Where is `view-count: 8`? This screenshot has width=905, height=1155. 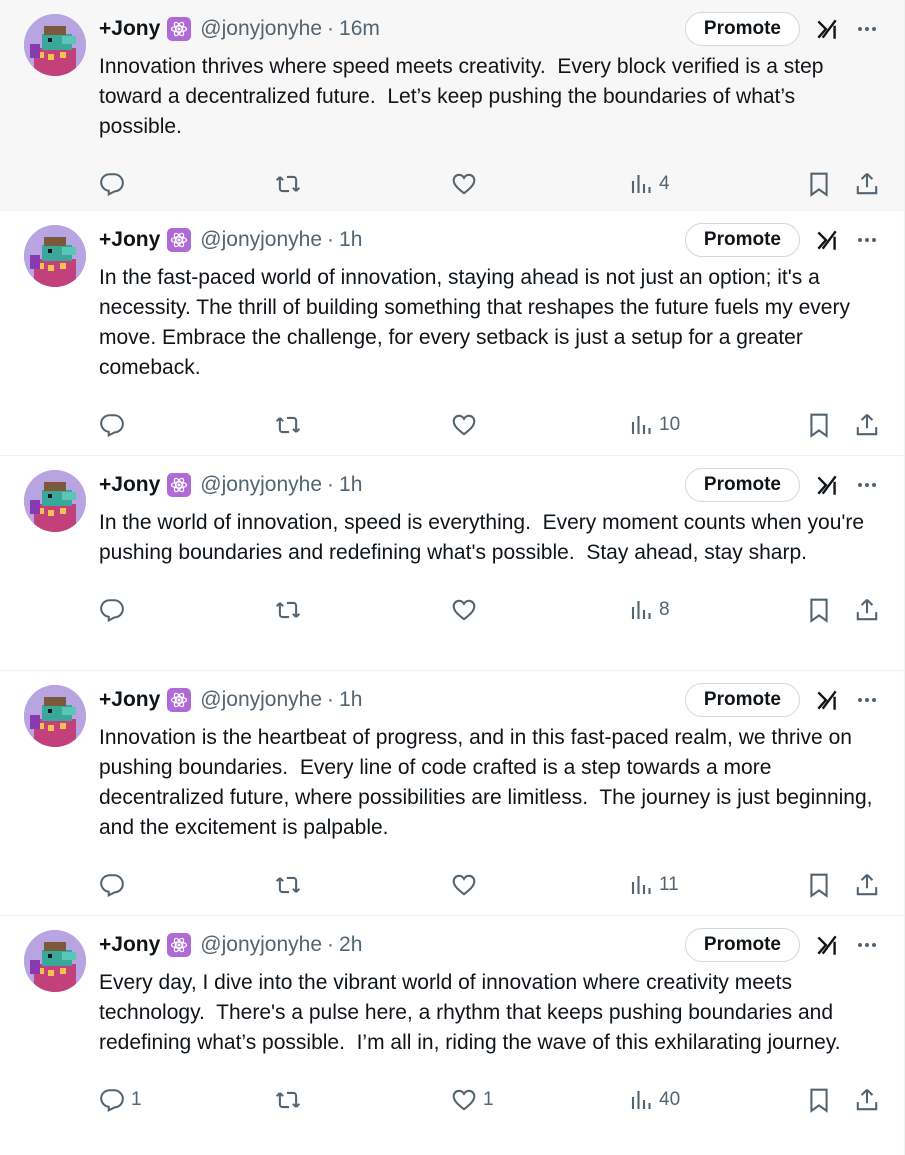 view-count: 8 is located at coordinates (664, 609).